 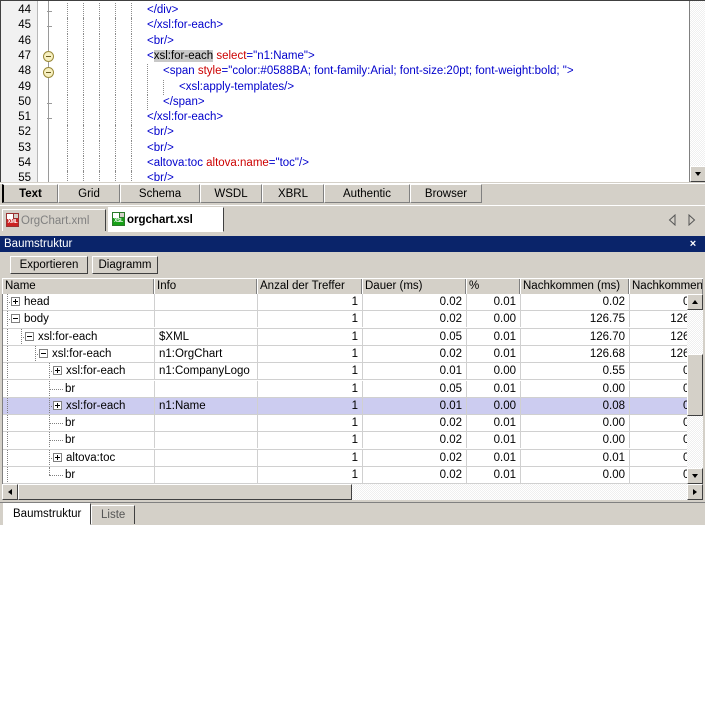 I want to click on cell-info: n1:Name, so click(x=206, y=405).